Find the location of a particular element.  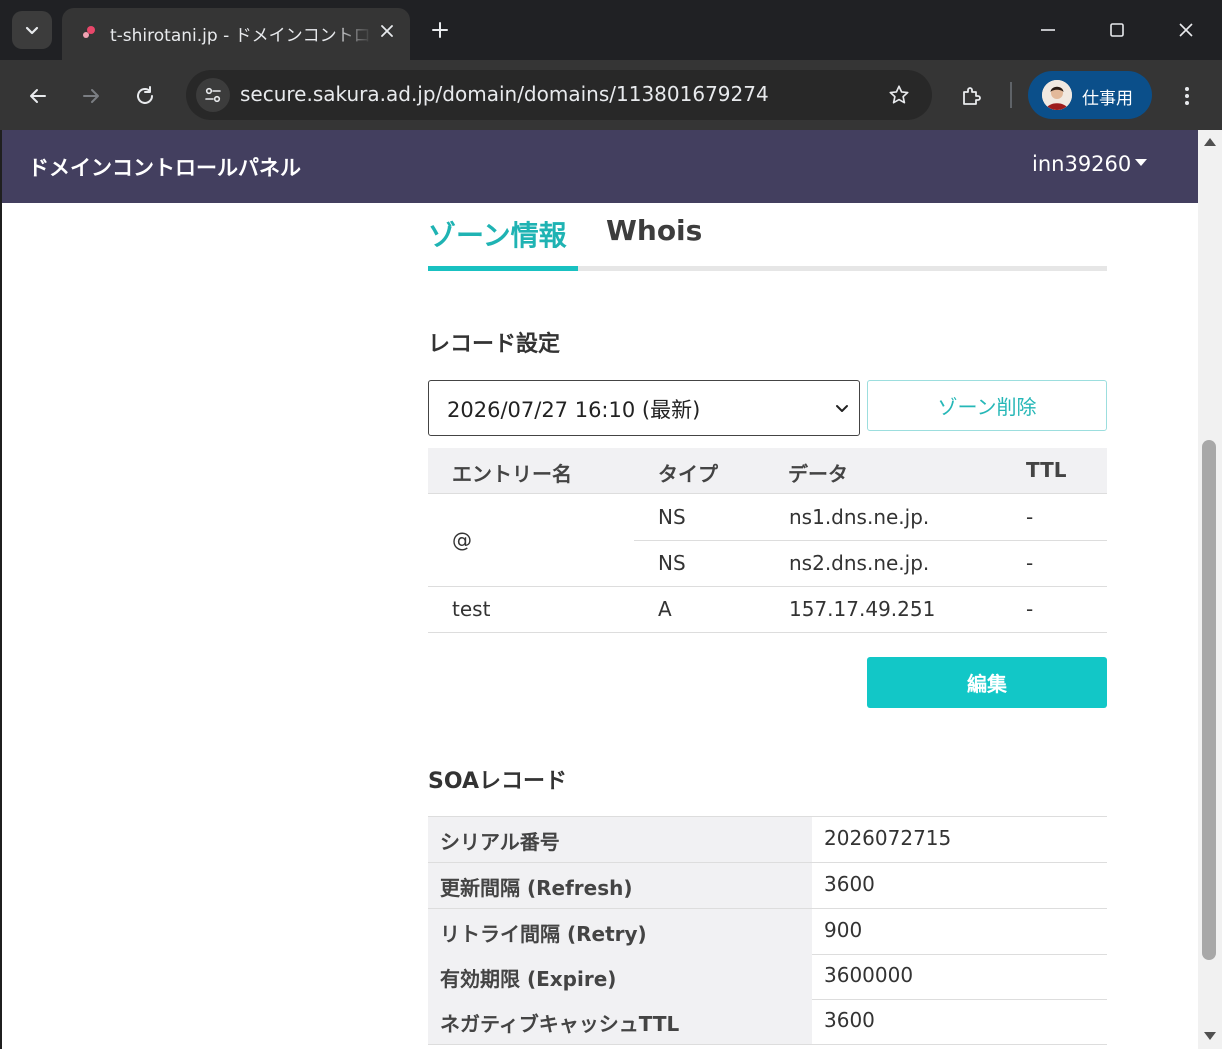

browser-menu-button is located at coordinates (1187, 96).